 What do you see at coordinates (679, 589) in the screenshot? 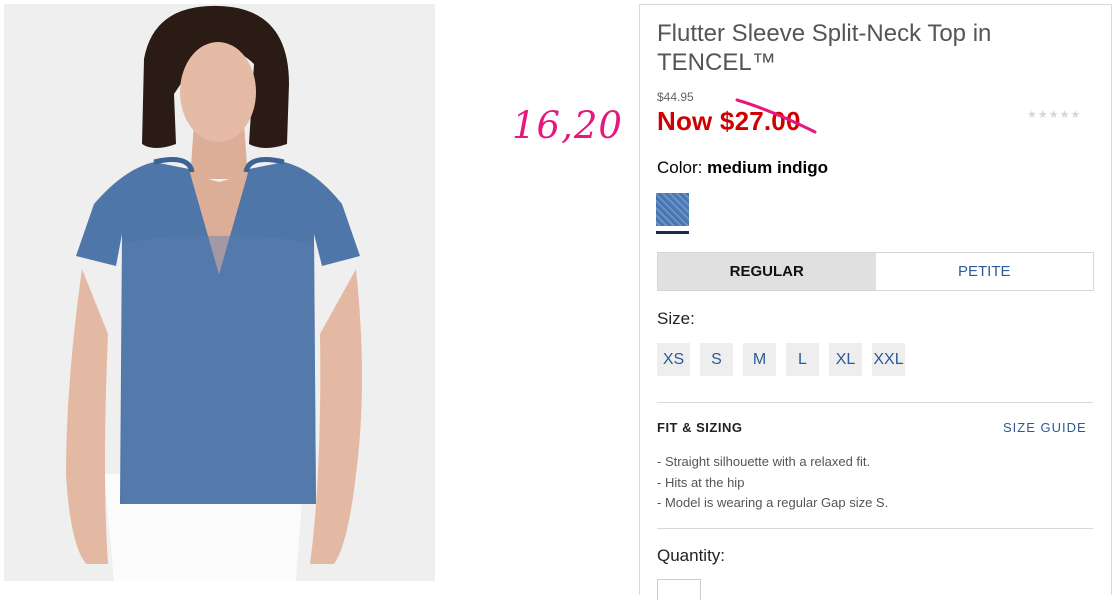
I see `quantity-input` at bounding box center [679, 589].